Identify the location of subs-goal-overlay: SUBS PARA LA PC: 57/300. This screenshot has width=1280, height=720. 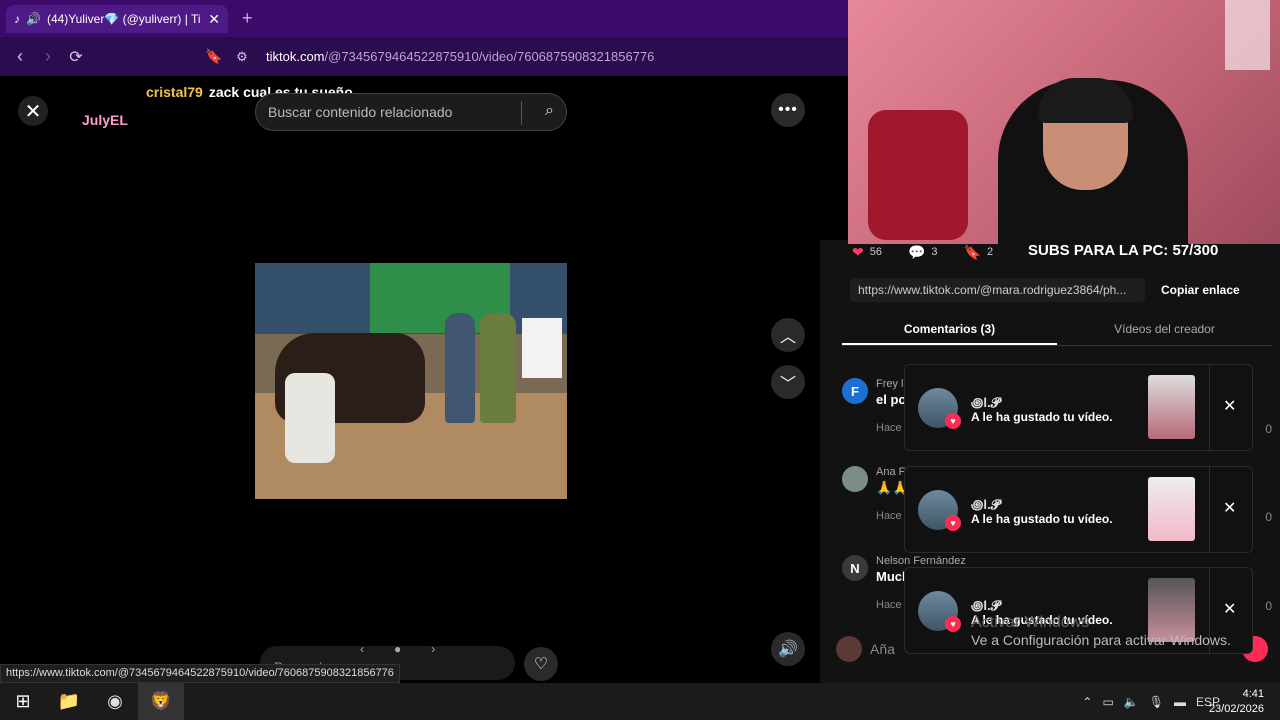
(1123, 250).